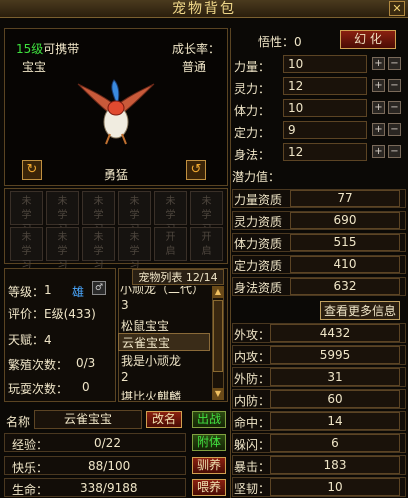 This screenshot has width=408, height=498. I want to click on pet-list-item: 小顽龙（二代）, so click(162, 291).